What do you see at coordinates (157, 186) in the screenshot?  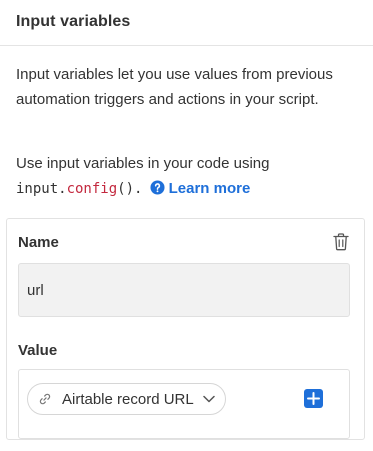 I see `question-circle-icon` at bounding box center [157, 186].